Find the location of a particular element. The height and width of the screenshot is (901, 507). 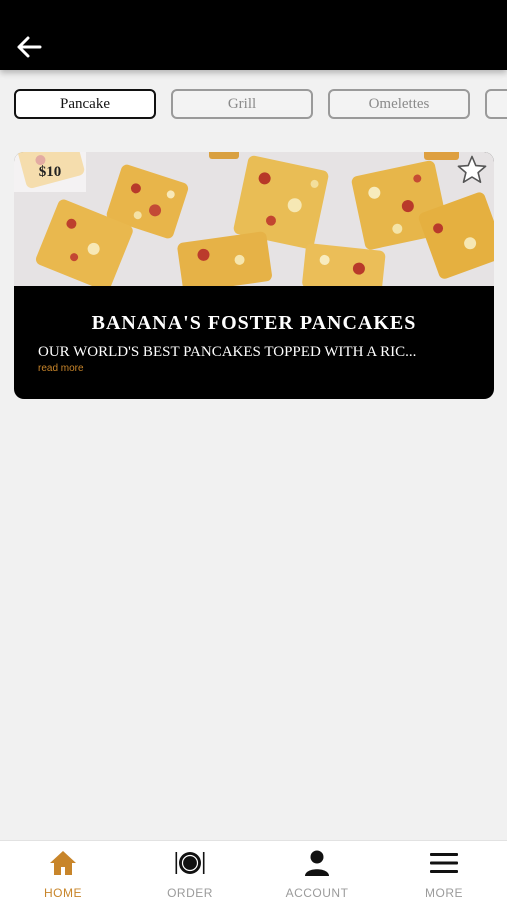

tab-grill: Grill is located at coordinates (242, 104).